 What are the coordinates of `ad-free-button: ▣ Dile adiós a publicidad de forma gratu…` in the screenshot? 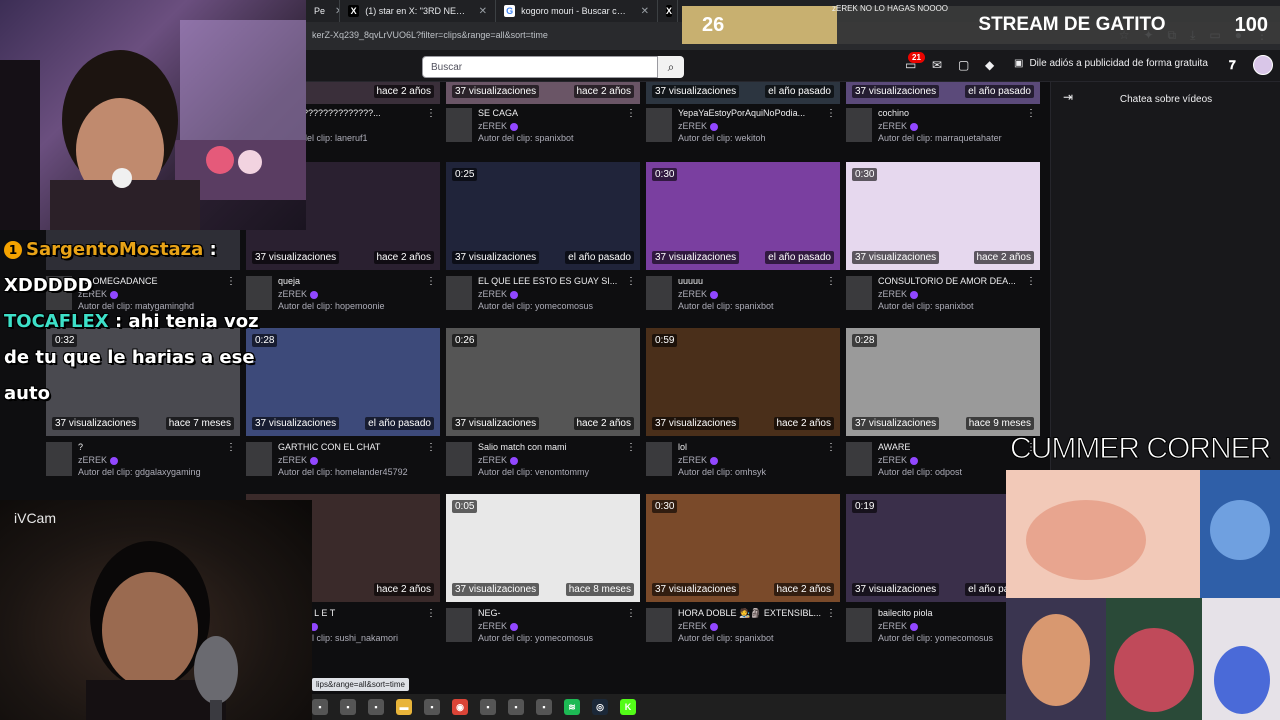 It's located at (1111, 63).